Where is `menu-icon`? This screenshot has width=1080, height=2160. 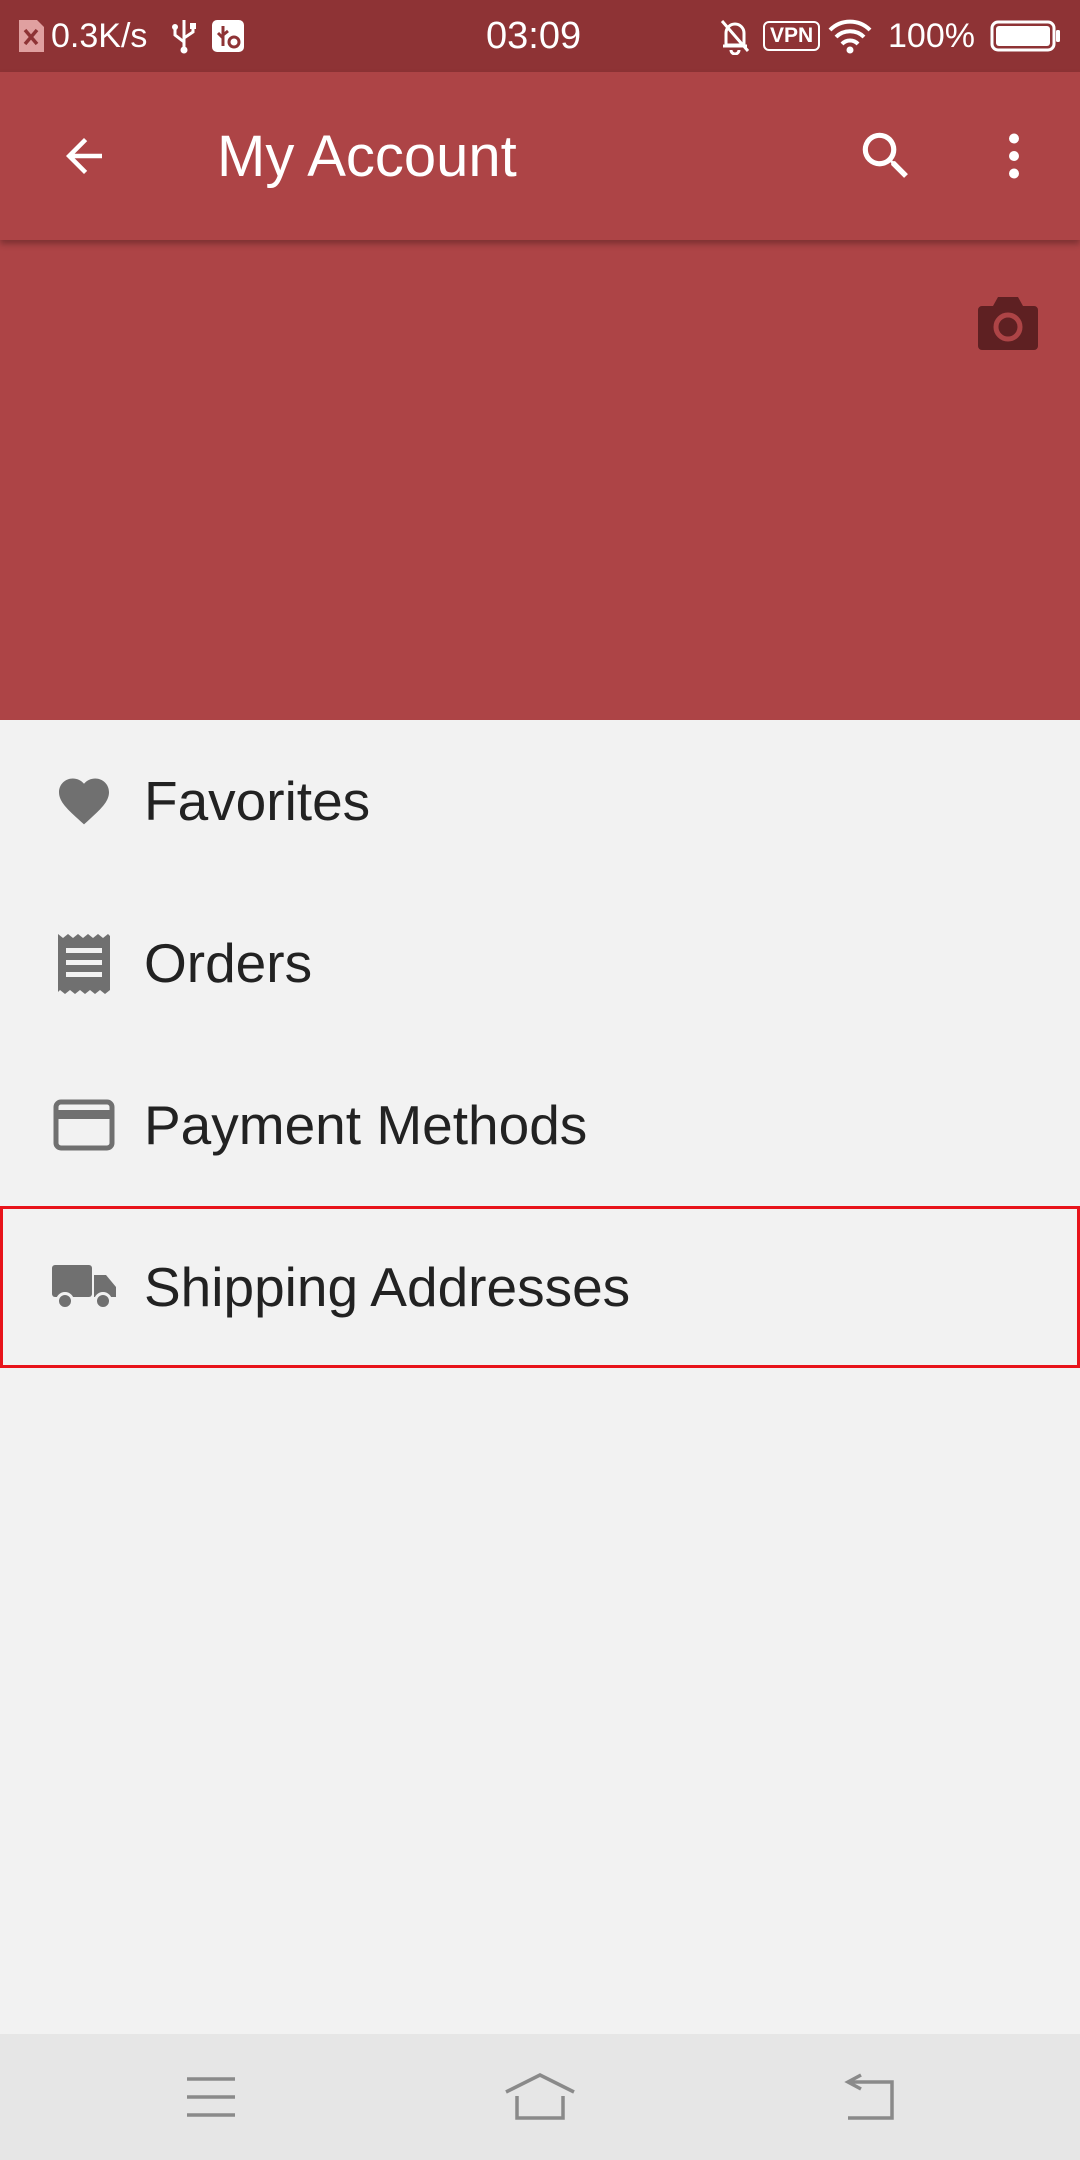 menu-icon is located at coordinates (211, 2097).